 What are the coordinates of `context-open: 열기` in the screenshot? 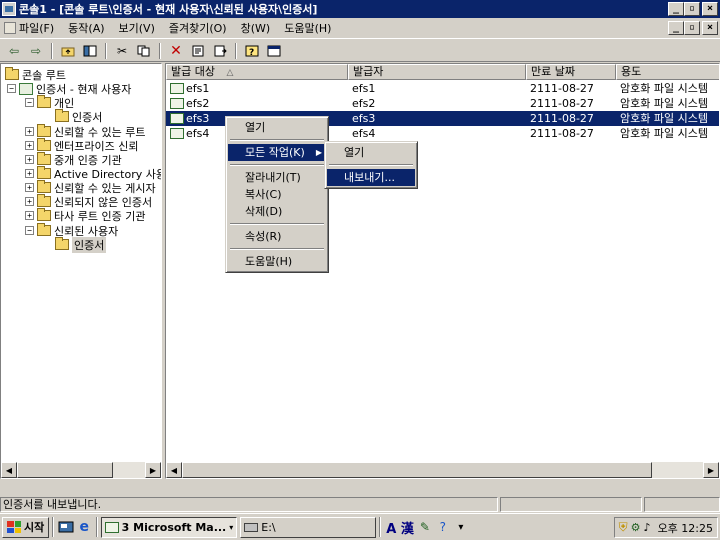 It's located at (277, 127).